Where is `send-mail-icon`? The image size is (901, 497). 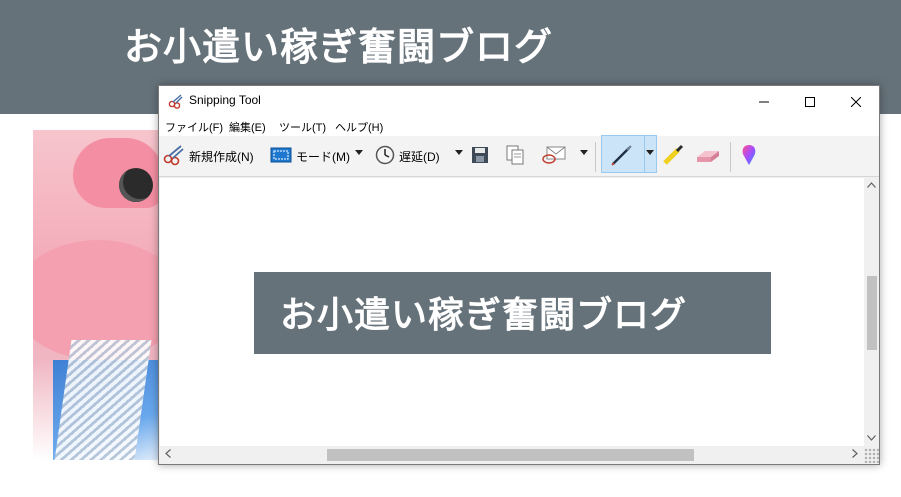 send-mail-icon is located at coordinates (556, 156).